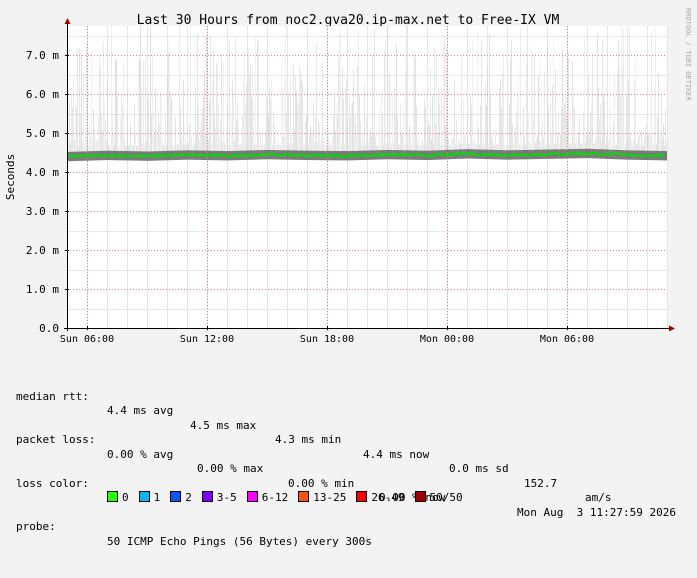 The height and width of the screenshot is (578, 697). I want to click on median-rtt-now: 4.4 ms now, so click(396, 454).